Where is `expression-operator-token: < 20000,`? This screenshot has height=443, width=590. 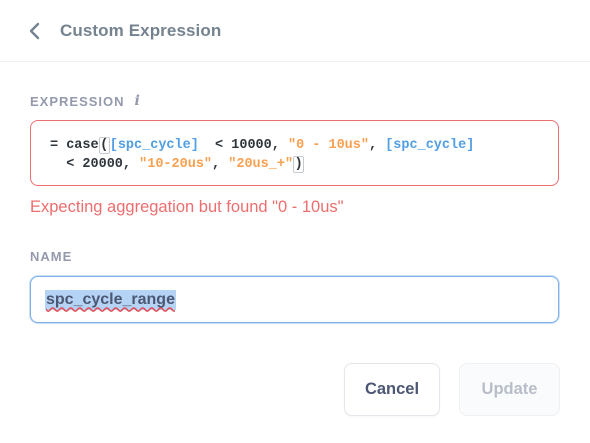
expression-operator-token: < 20000, is located at coordinates (103, 164).